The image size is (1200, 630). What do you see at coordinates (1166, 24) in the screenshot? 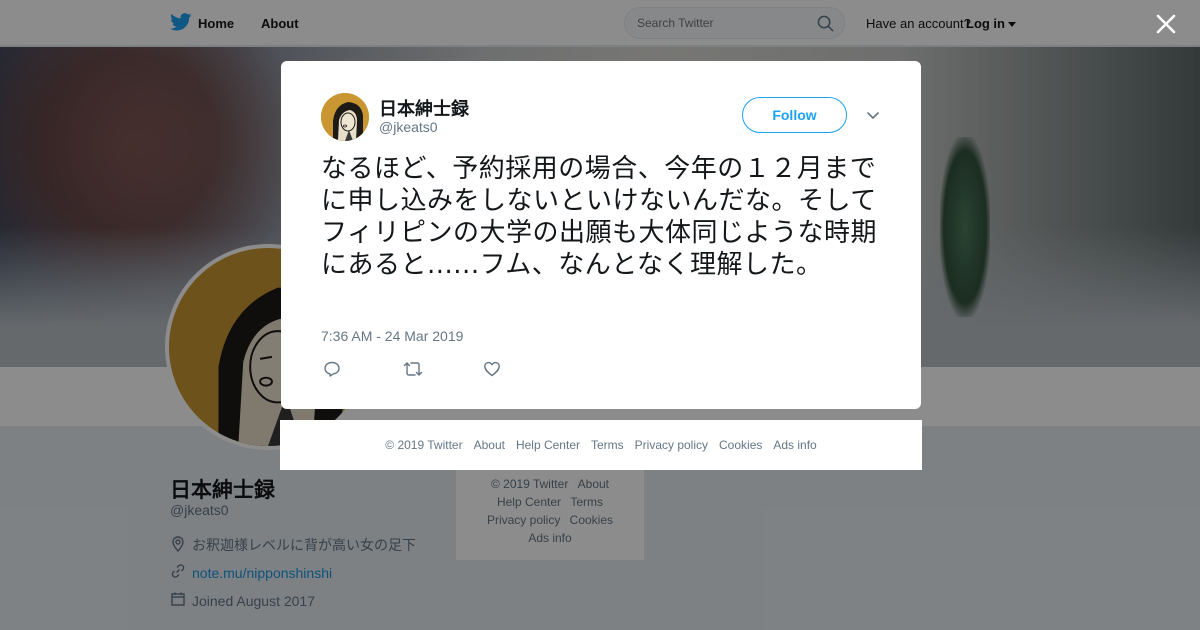
I see `close-icon` at bounding box center [1166, 24].